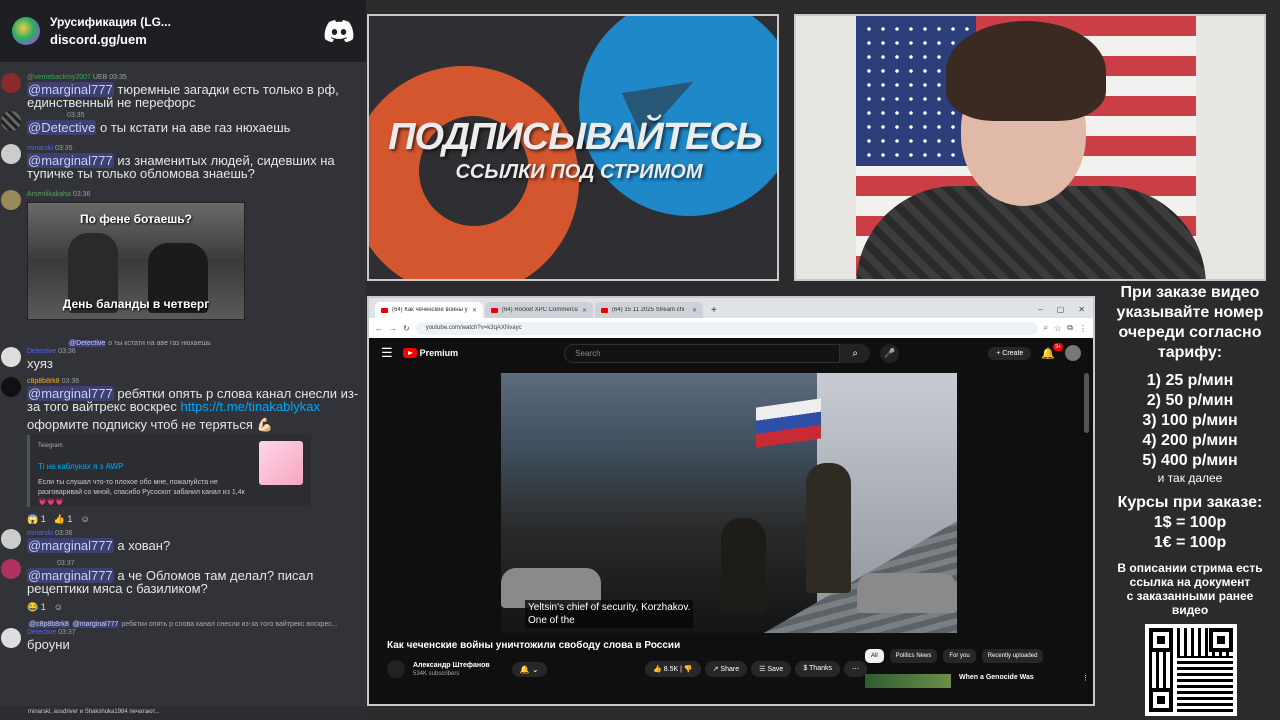  Describe the element at coordinates (1061, 309) in the screenshot. I see `maximize-icon: ▢` at that location.